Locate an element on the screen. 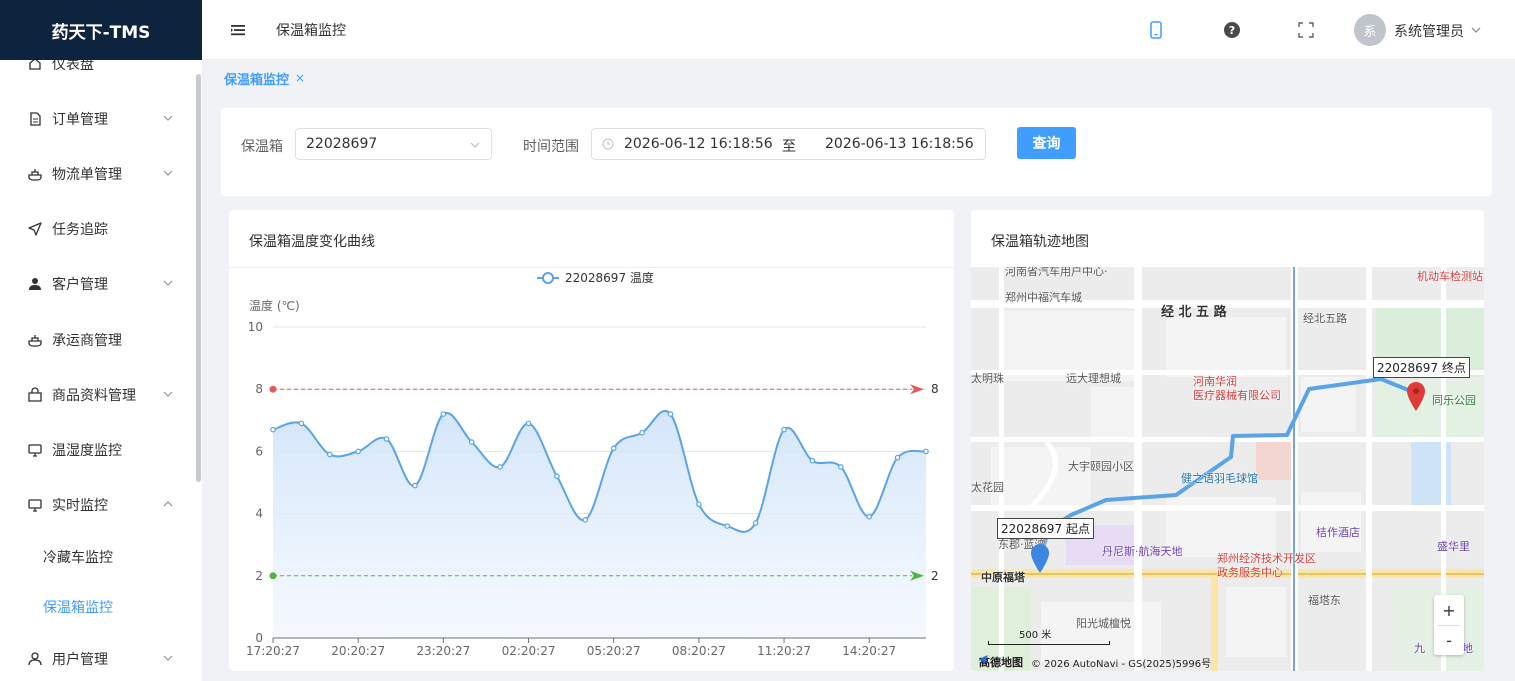 This screenshot has width=1515, height=681. map-scale-label: 500 米 is located at coordinates (1035, 635).